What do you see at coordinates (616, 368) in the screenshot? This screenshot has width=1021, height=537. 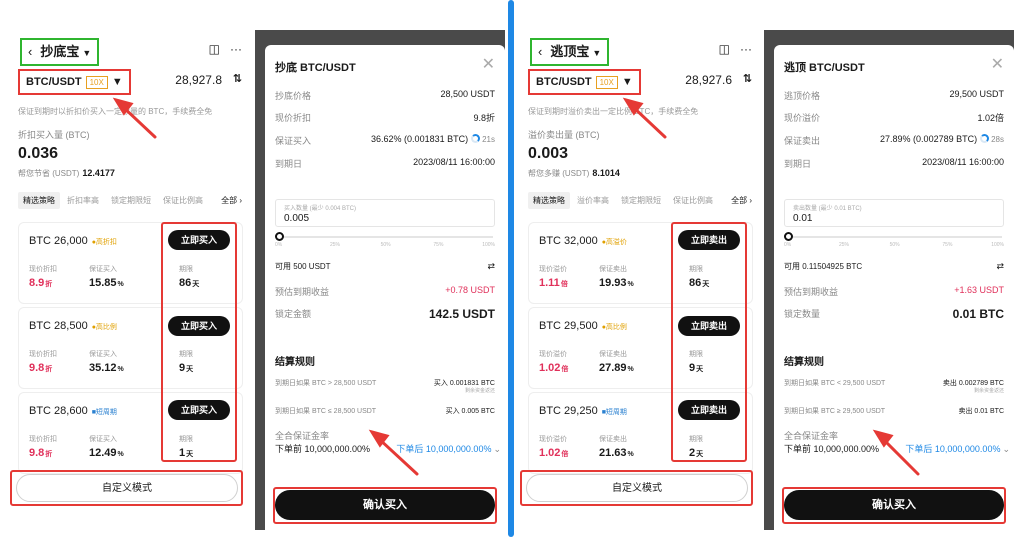 I see `guarantee-value: 27.89%` at bounding box center [616, 368].